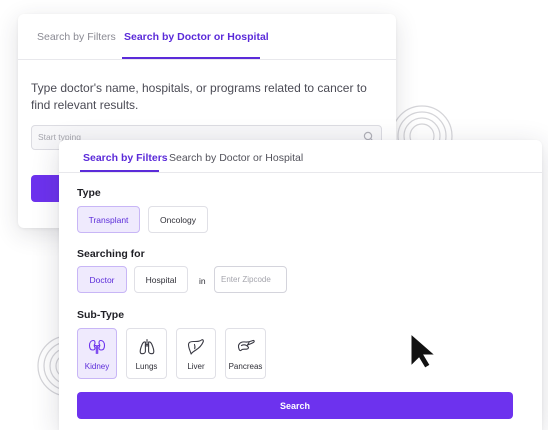 Image resolution: width=548 pixels, height=430 pixels. I want to click on subtype-kidney: Kidney, so click(97, 353).